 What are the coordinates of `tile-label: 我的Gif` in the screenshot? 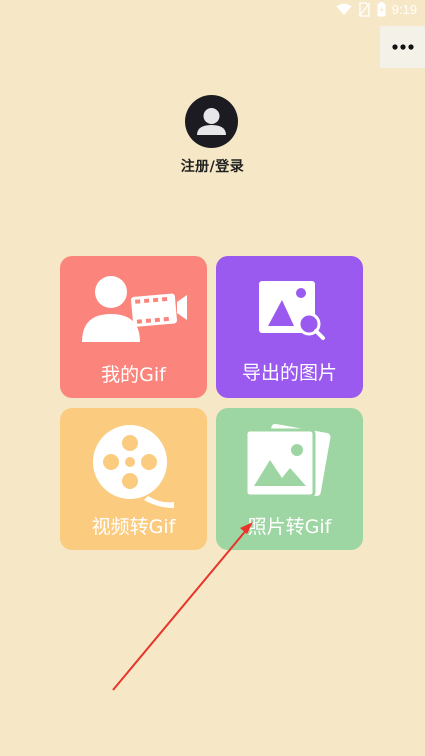 It's located at (133, 375).